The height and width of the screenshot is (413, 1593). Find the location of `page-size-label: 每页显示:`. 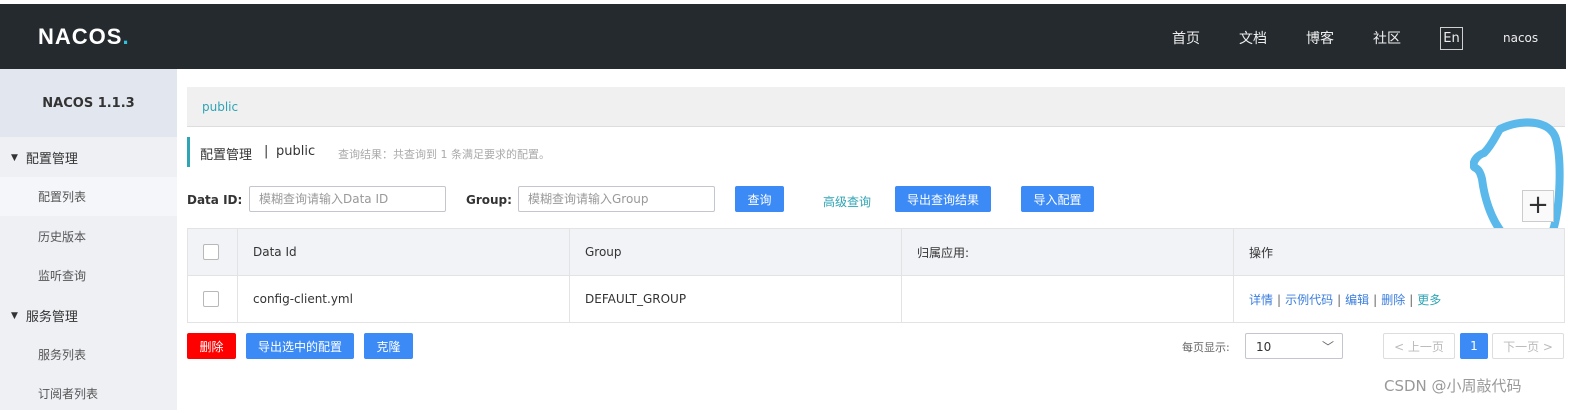

page-size-label: 每页显示: is located at coordinates (1206, 347).